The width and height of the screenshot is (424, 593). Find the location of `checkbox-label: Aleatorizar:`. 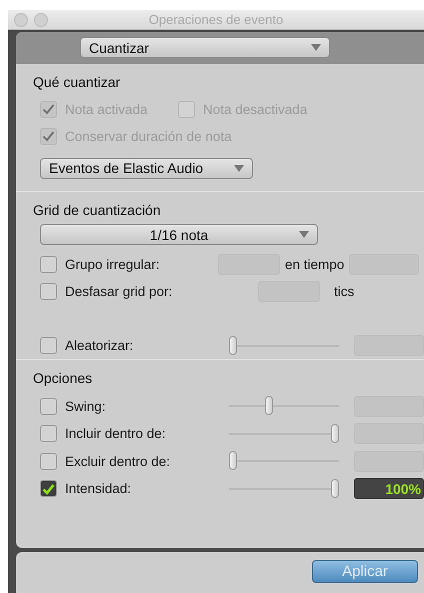

checkbox-label: Aleatorizar: is located at coordinates (99, 346).